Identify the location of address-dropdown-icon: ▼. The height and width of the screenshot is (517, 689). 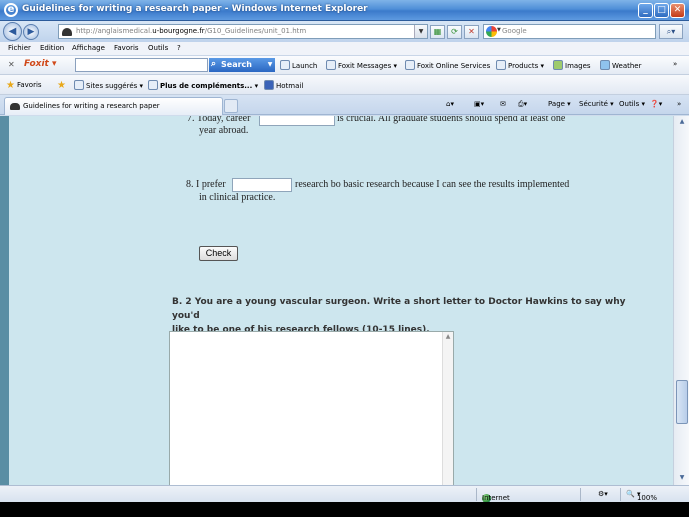
(420, 31).